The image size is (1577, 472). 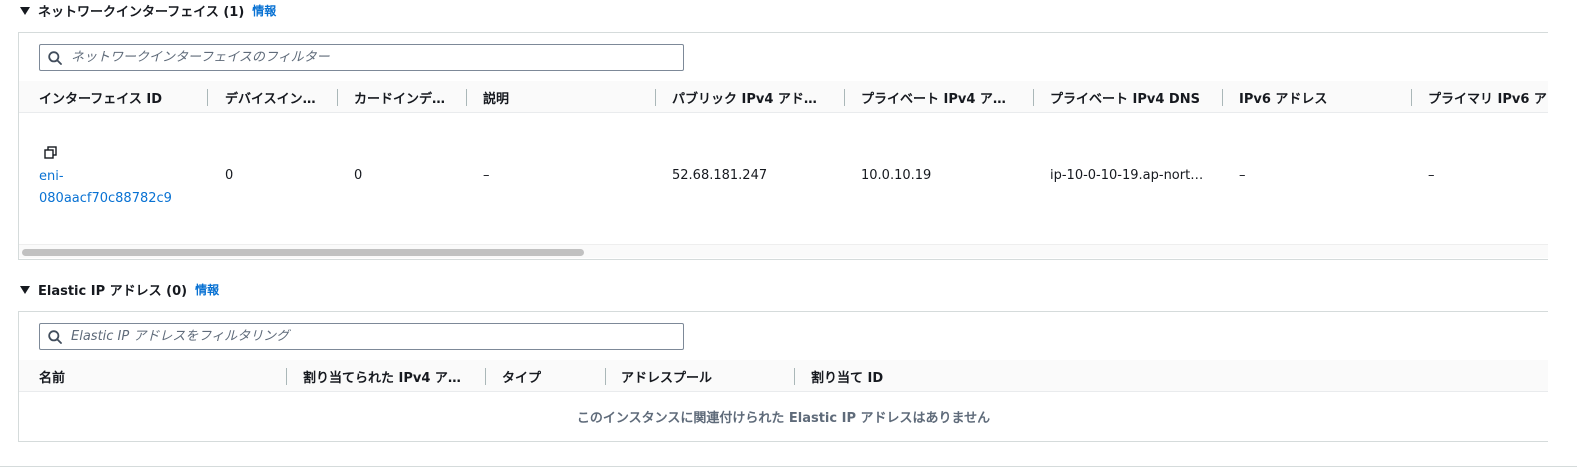 I want to click on column-header-address-pool: アドレスプール, so click(x=706, y=376).